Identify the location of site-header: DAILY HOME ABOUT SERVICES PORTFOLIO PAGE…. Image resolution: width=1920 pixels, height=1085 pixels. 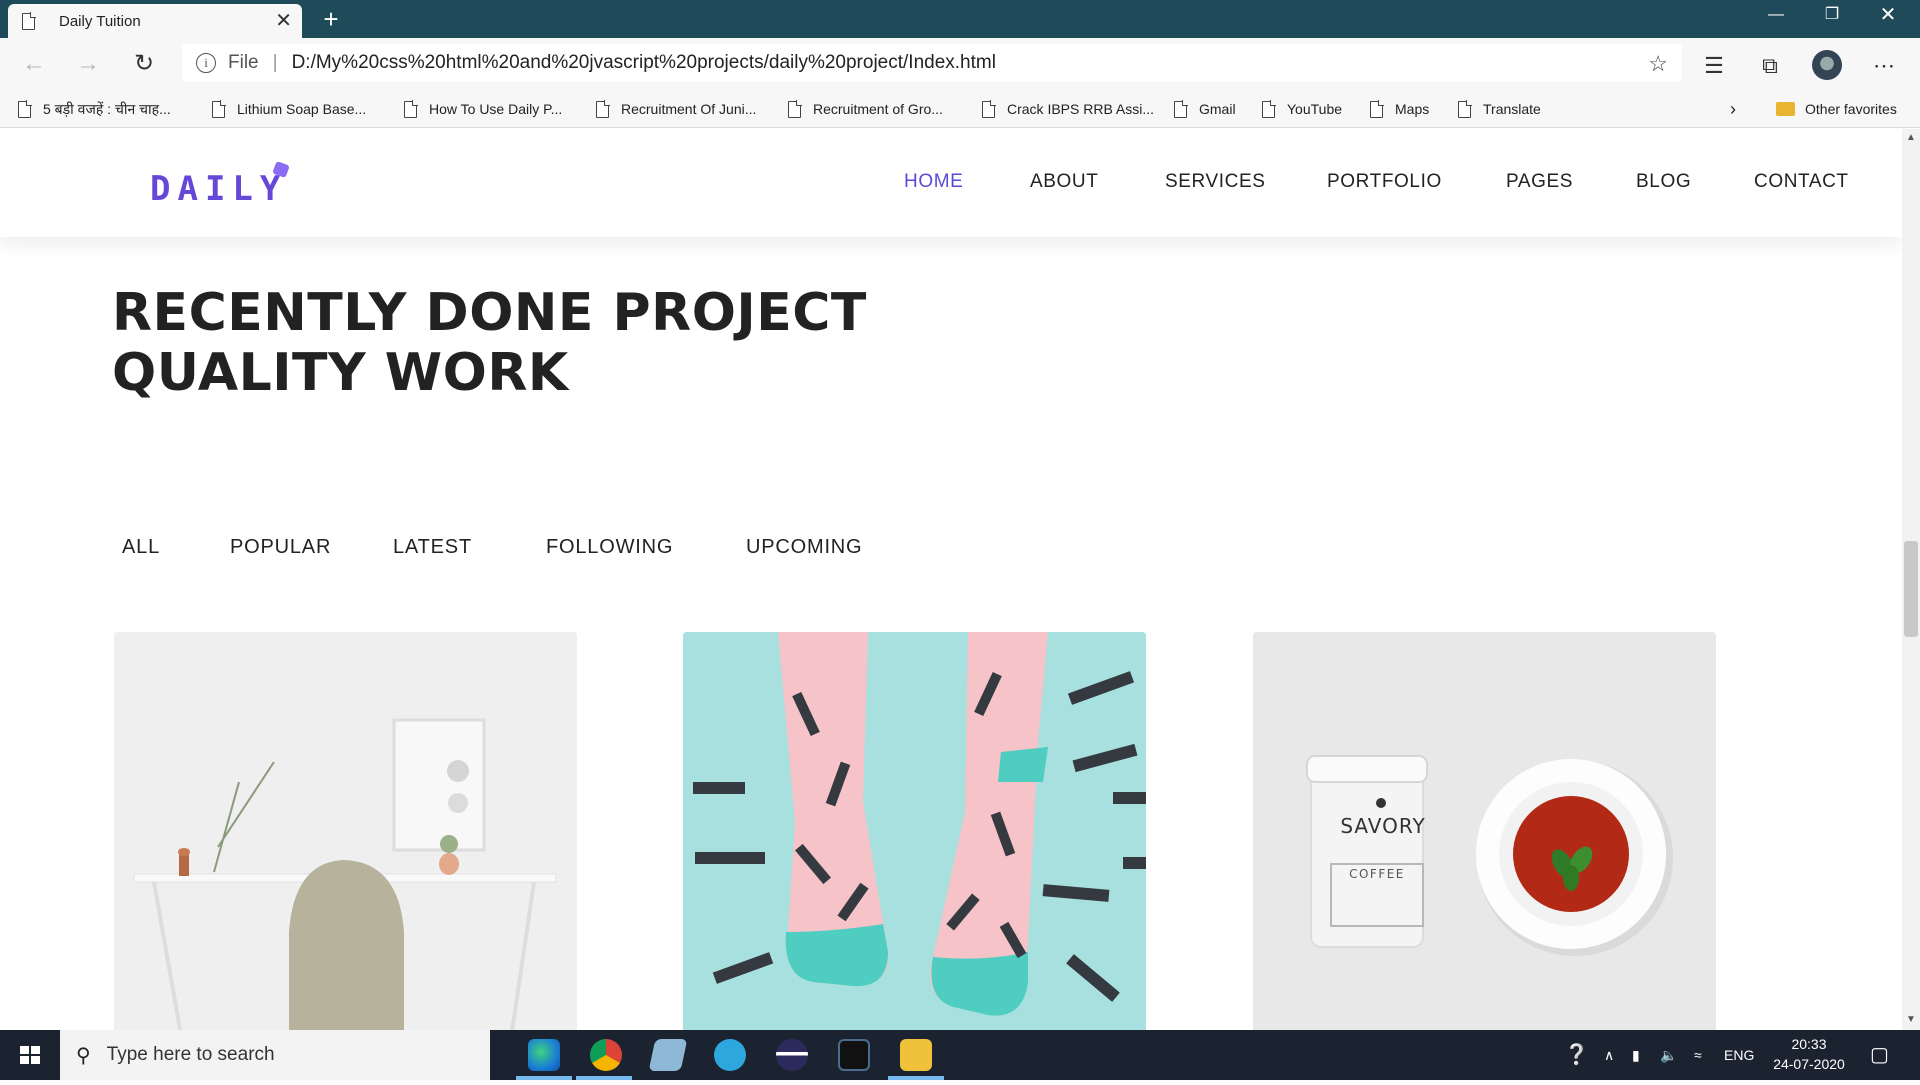
(951, 183).